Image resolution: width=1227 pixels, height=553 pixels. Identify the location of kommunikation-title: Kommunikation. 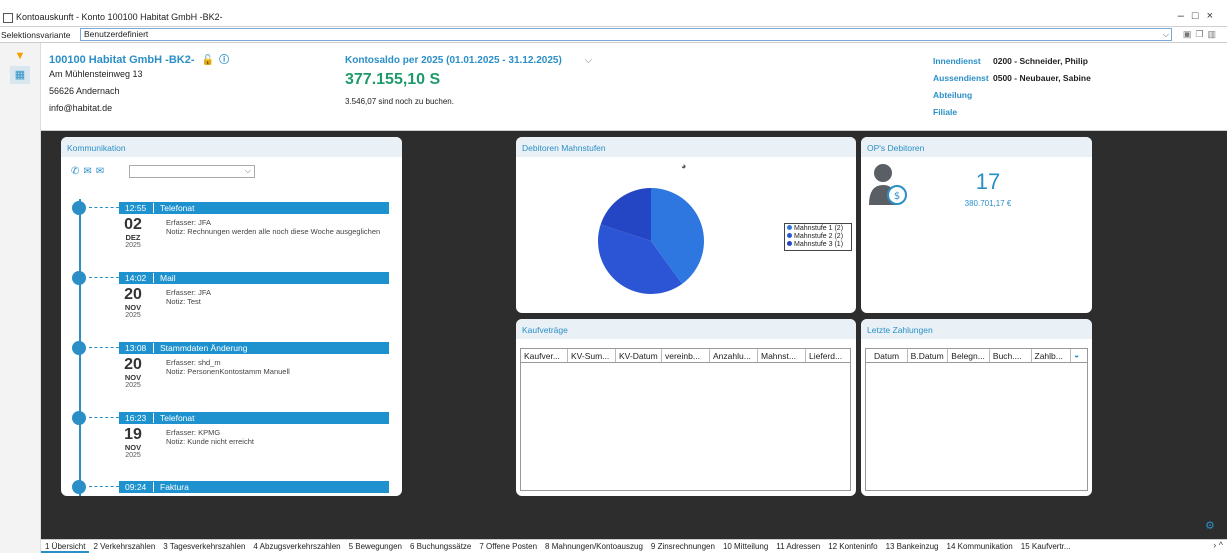
(231, 147).